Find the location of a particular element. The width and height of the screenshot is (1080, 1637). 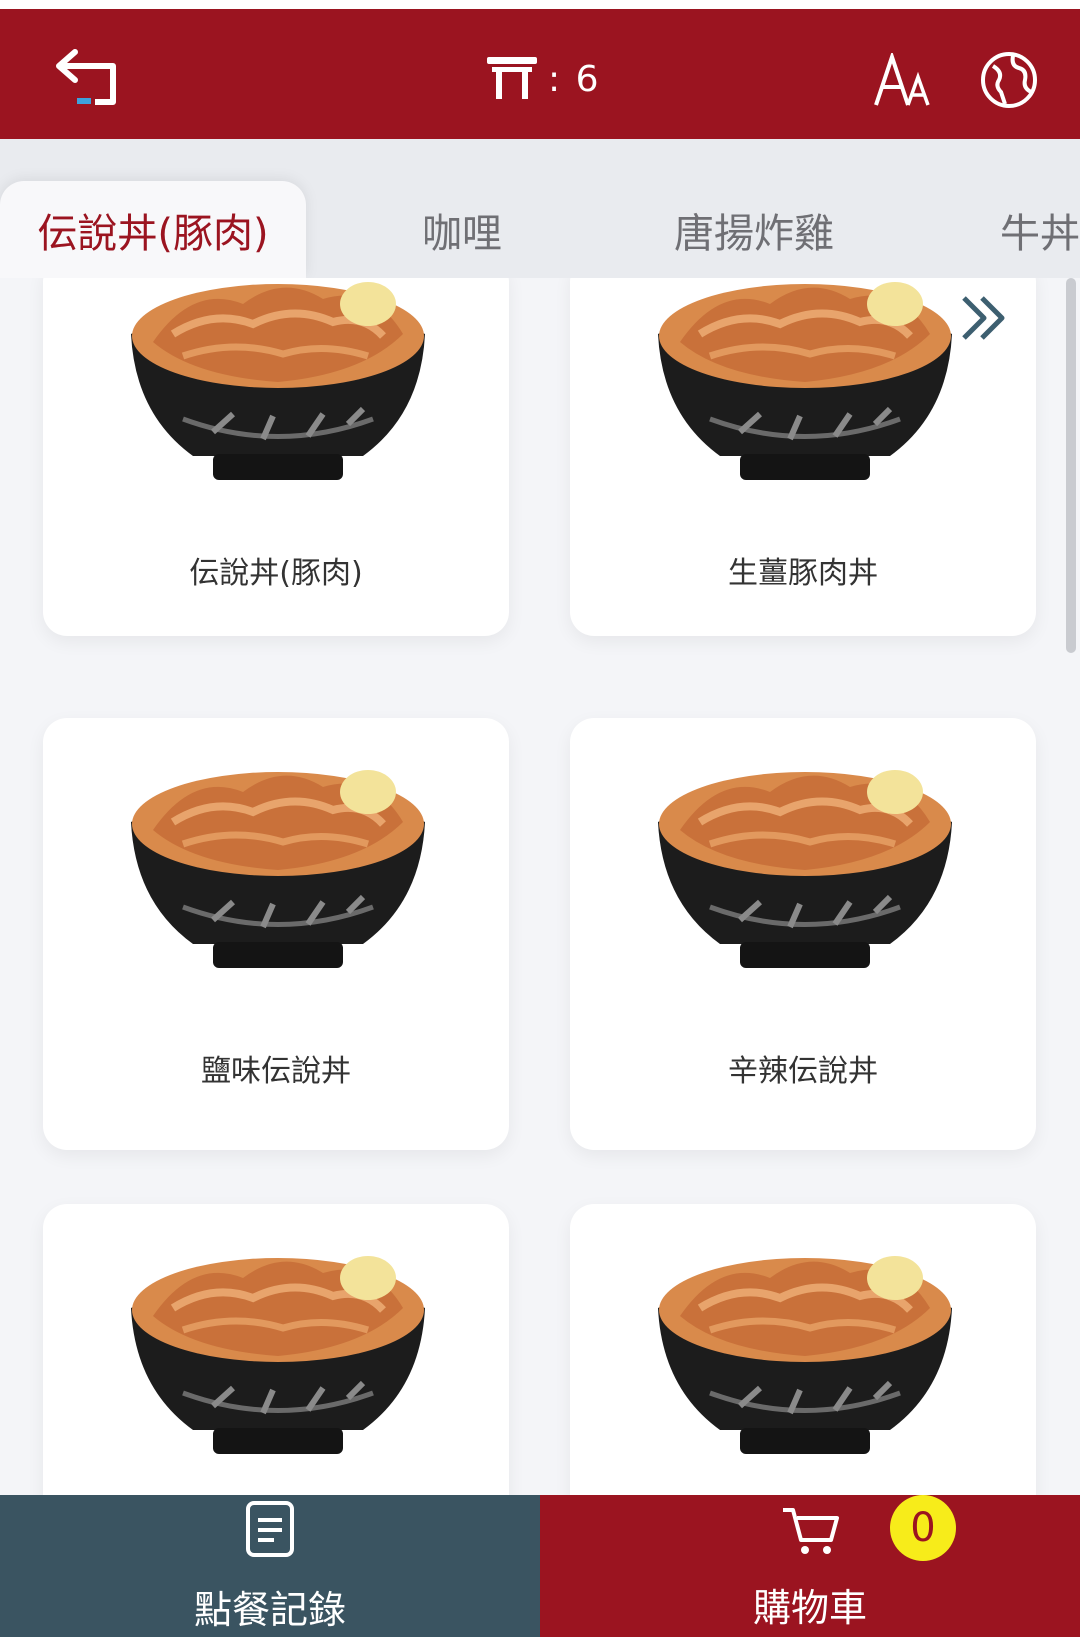

cart-button: 0 購物車 is located at coordinates (810, 1566).